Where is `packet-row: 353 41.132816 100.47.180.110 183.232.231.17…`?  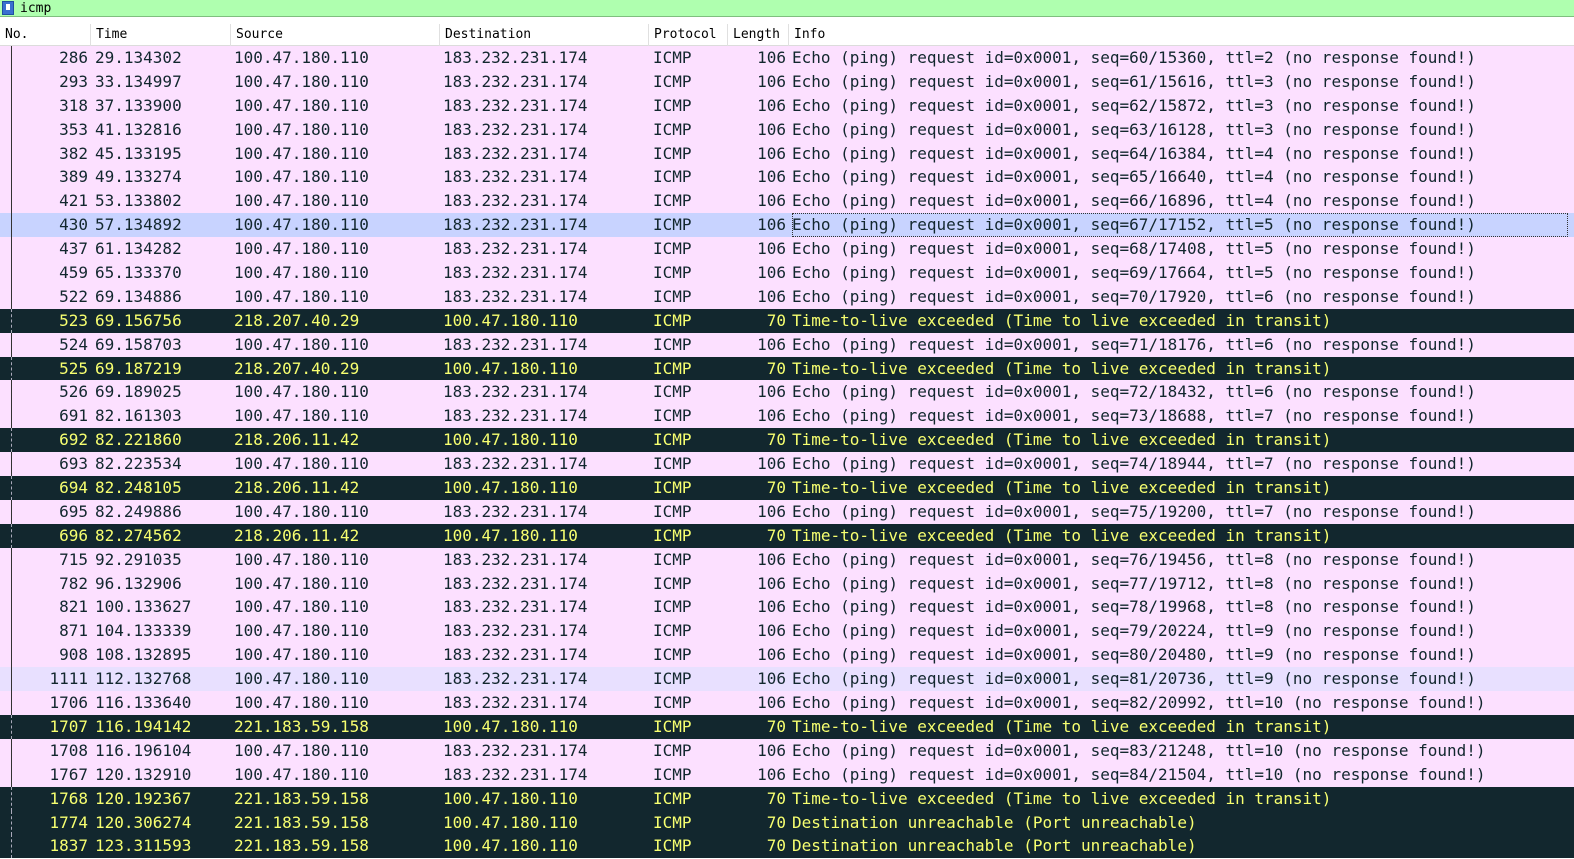
packet-row: 353 41.132816 100.47.180.110 183.232.231.17… is located at coordinates (787, 129).